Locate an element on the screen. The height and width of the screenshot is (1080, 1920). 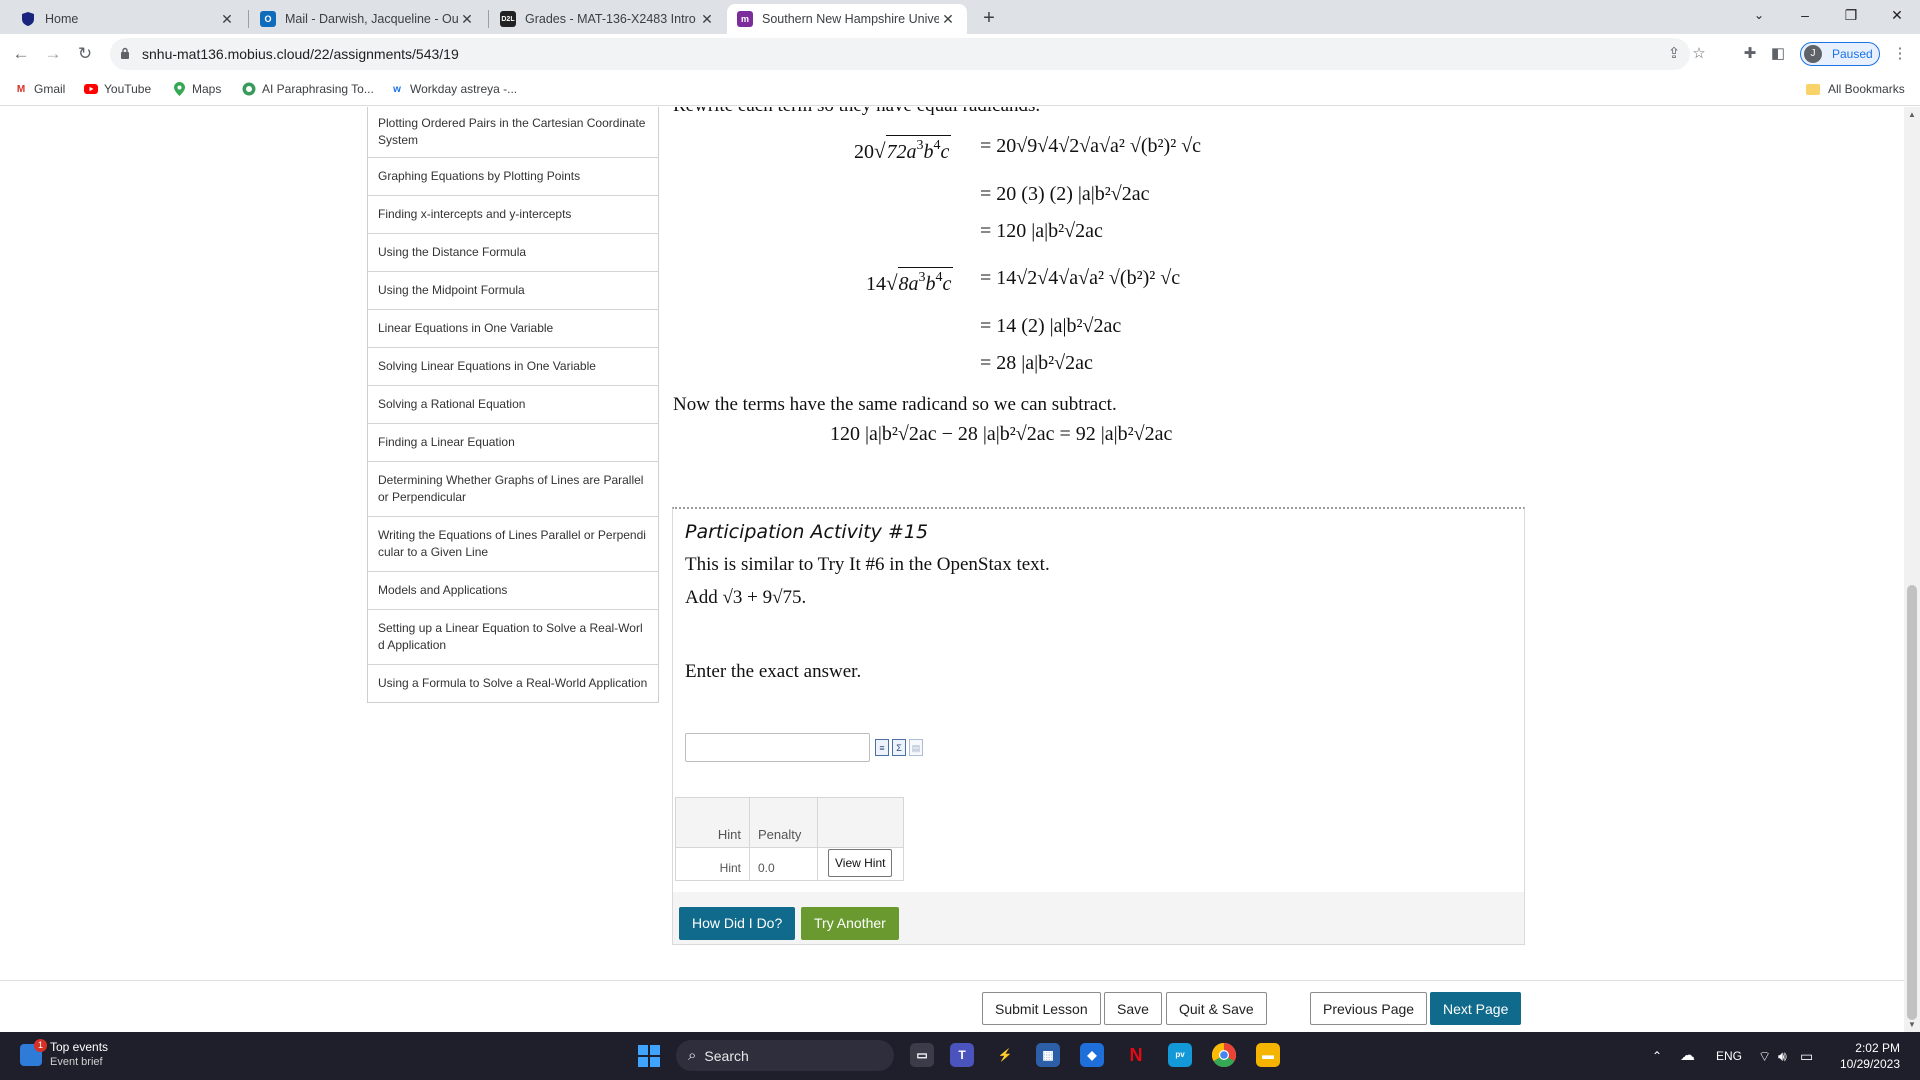
minimize-button: – is located at coordinates (1805, 15).